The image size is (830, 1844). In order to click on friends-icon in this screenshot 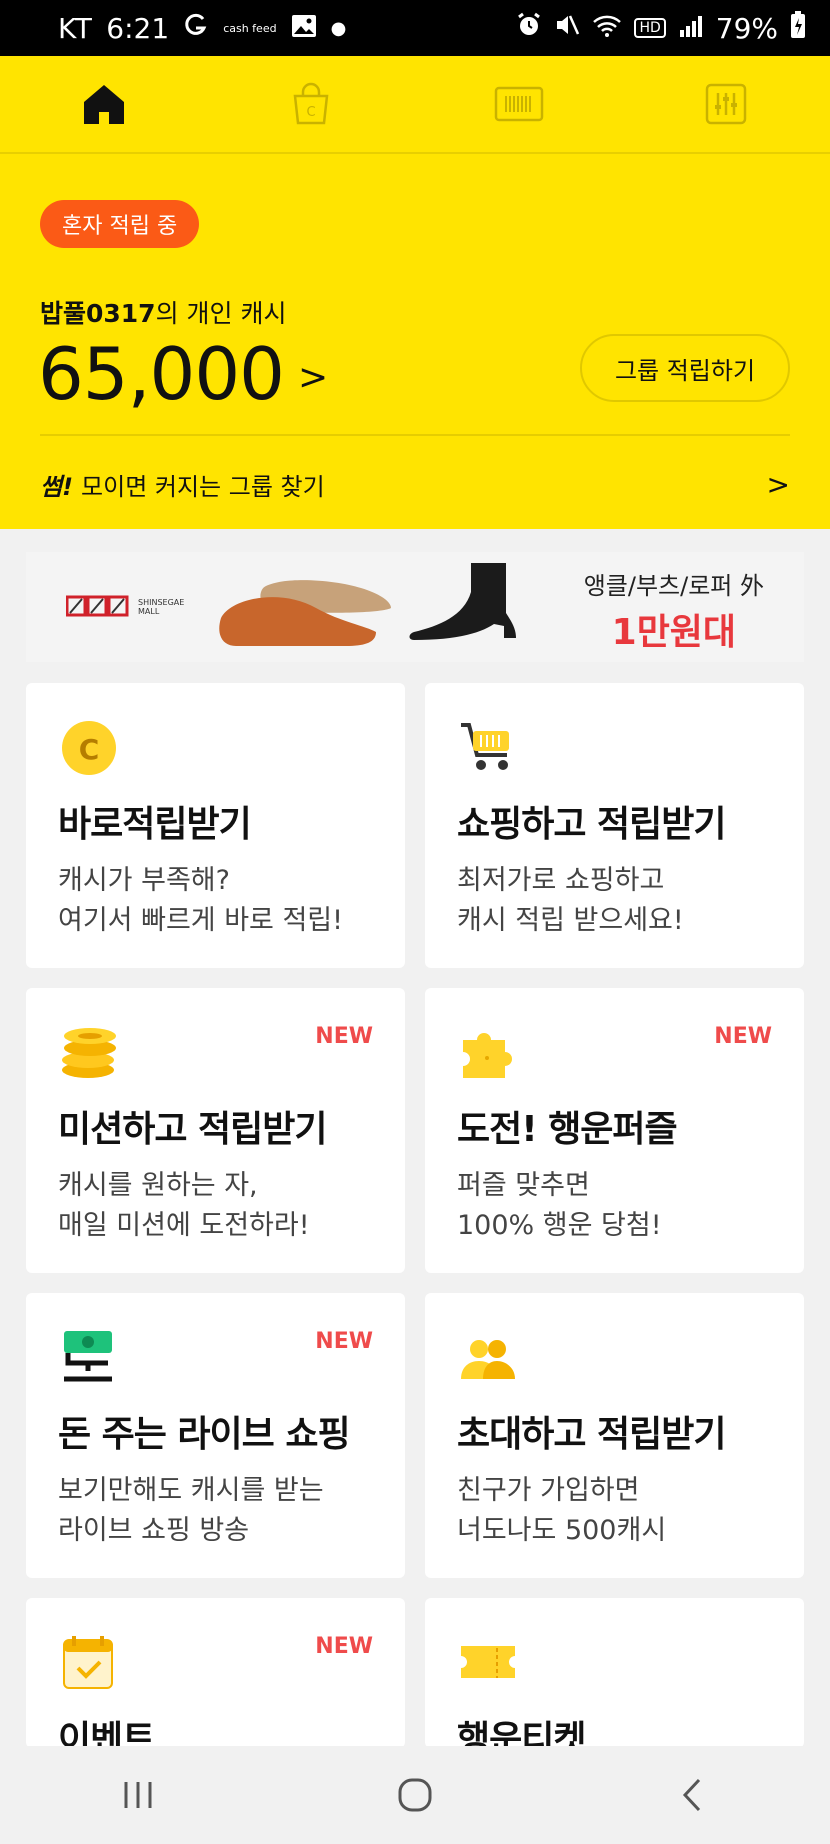, I will do `click(488, 1359)`.